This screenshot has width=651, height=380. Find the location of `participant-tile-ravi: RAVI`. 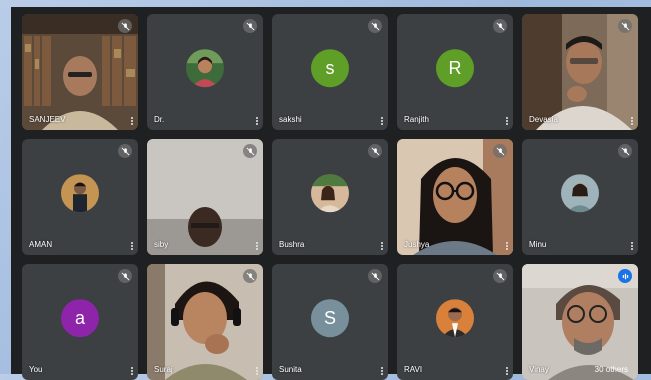

participant-tile-ravi: RAVI is located at coordinates (455, 322).